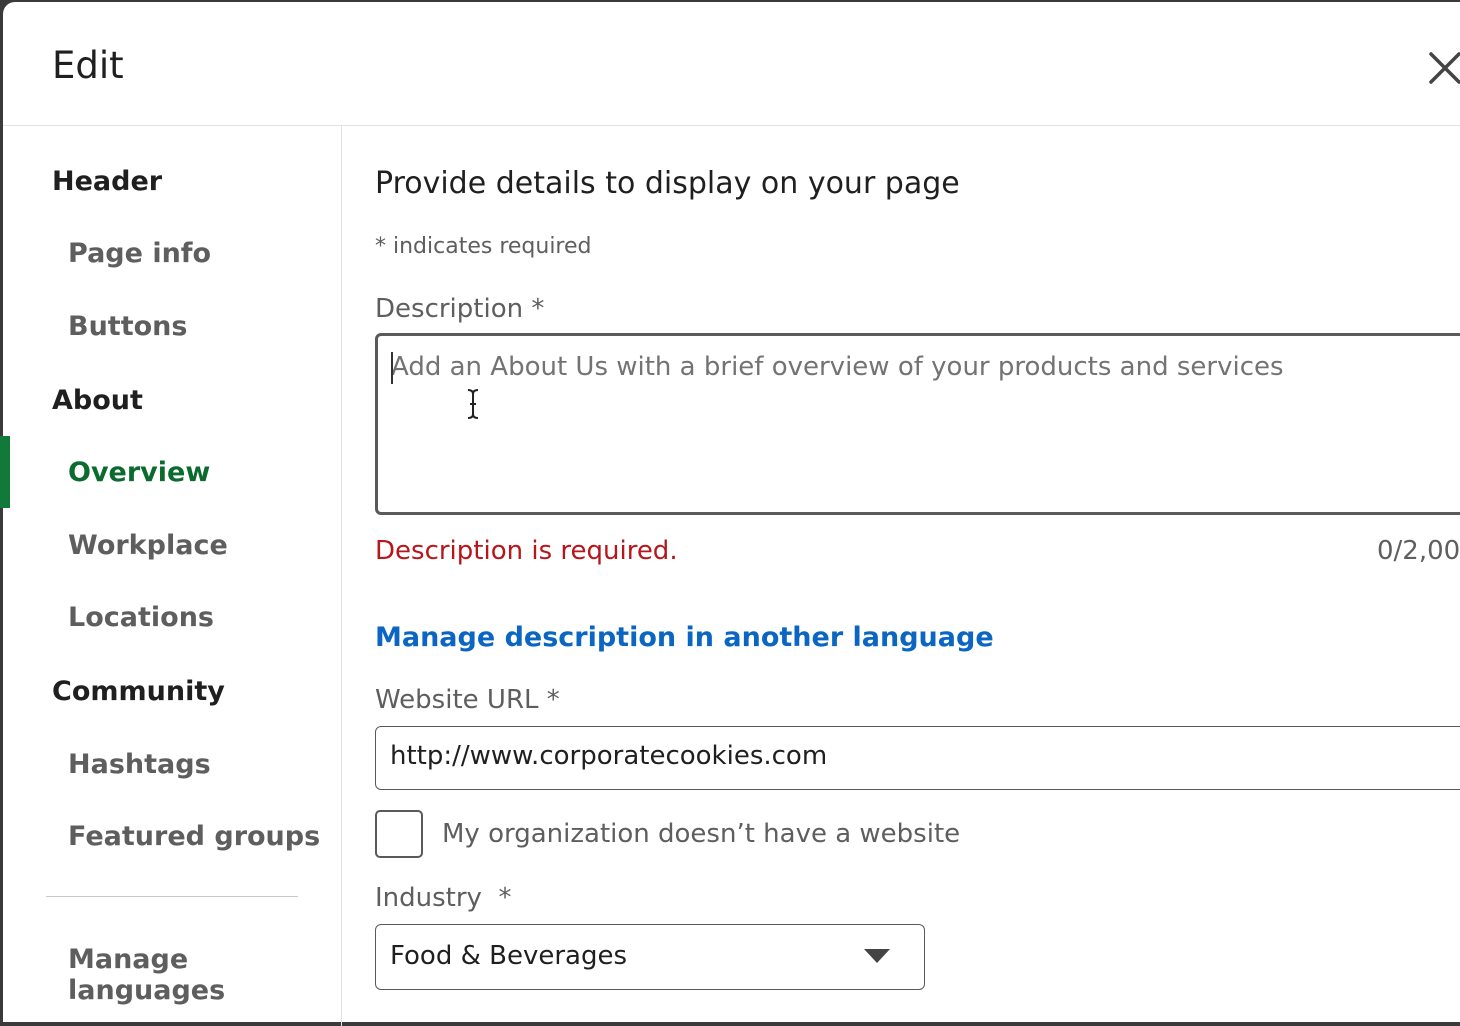  Describe the element at coordinates (684, 637) in the screenshot. I see `manage-language-link: Manage description in another language` at that location.